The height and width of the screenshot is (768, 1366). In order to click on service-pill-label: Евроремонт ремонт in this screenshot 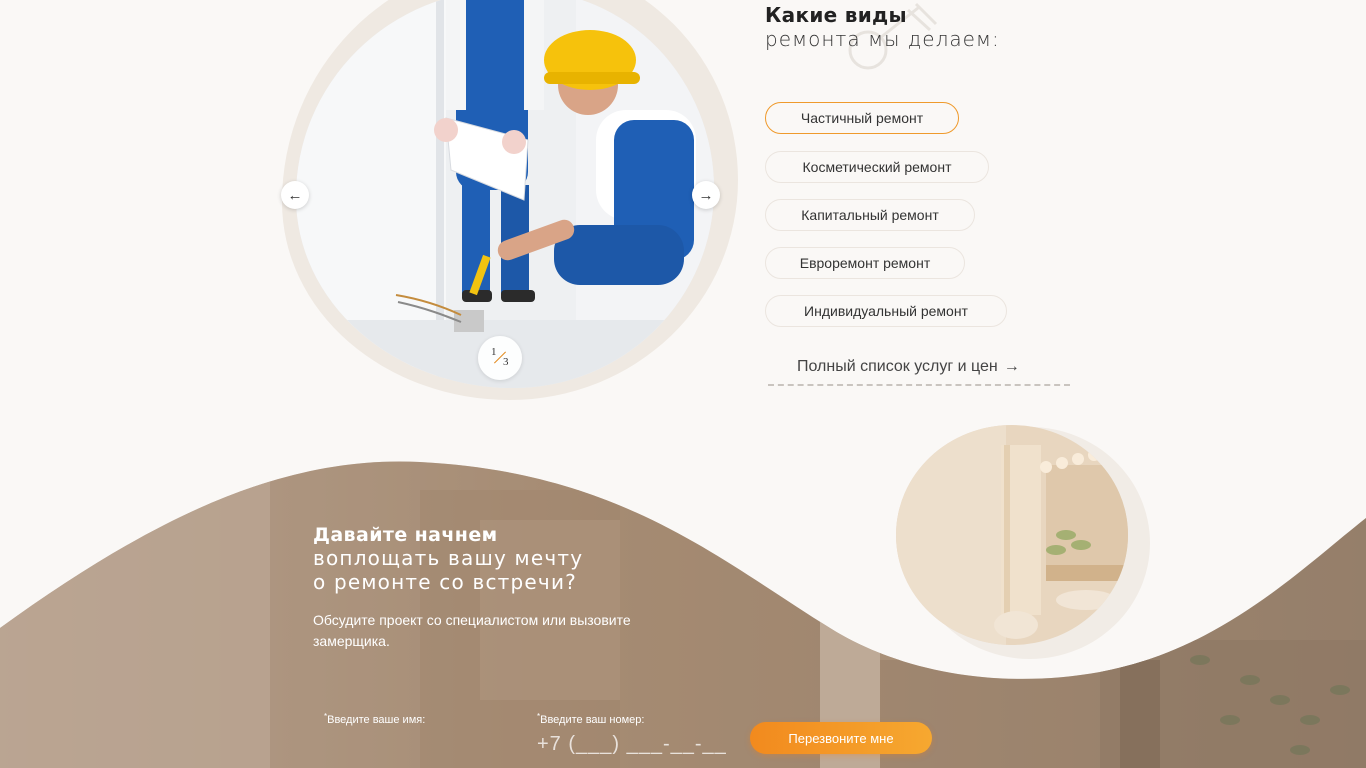, I will do `click(865, 263)`.